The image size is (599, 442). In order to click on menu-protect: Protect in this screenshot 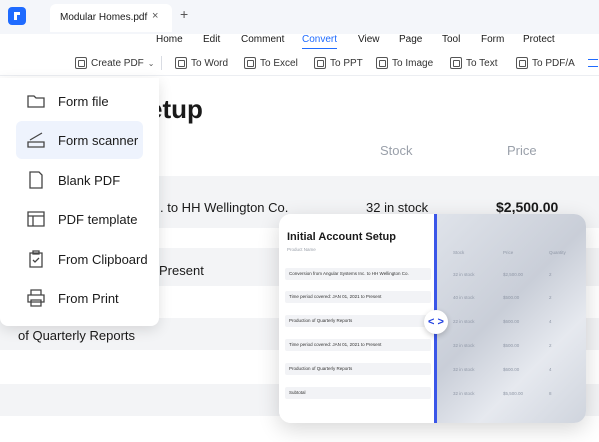, I will do `click(539, 39)`.